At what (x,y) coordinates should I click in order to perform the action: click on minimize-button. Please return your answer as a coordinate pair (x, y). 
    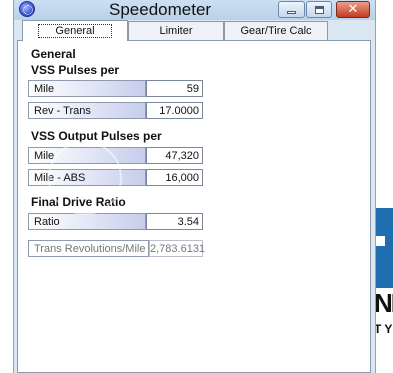
    Looking at the image, I should click on (291, 9).